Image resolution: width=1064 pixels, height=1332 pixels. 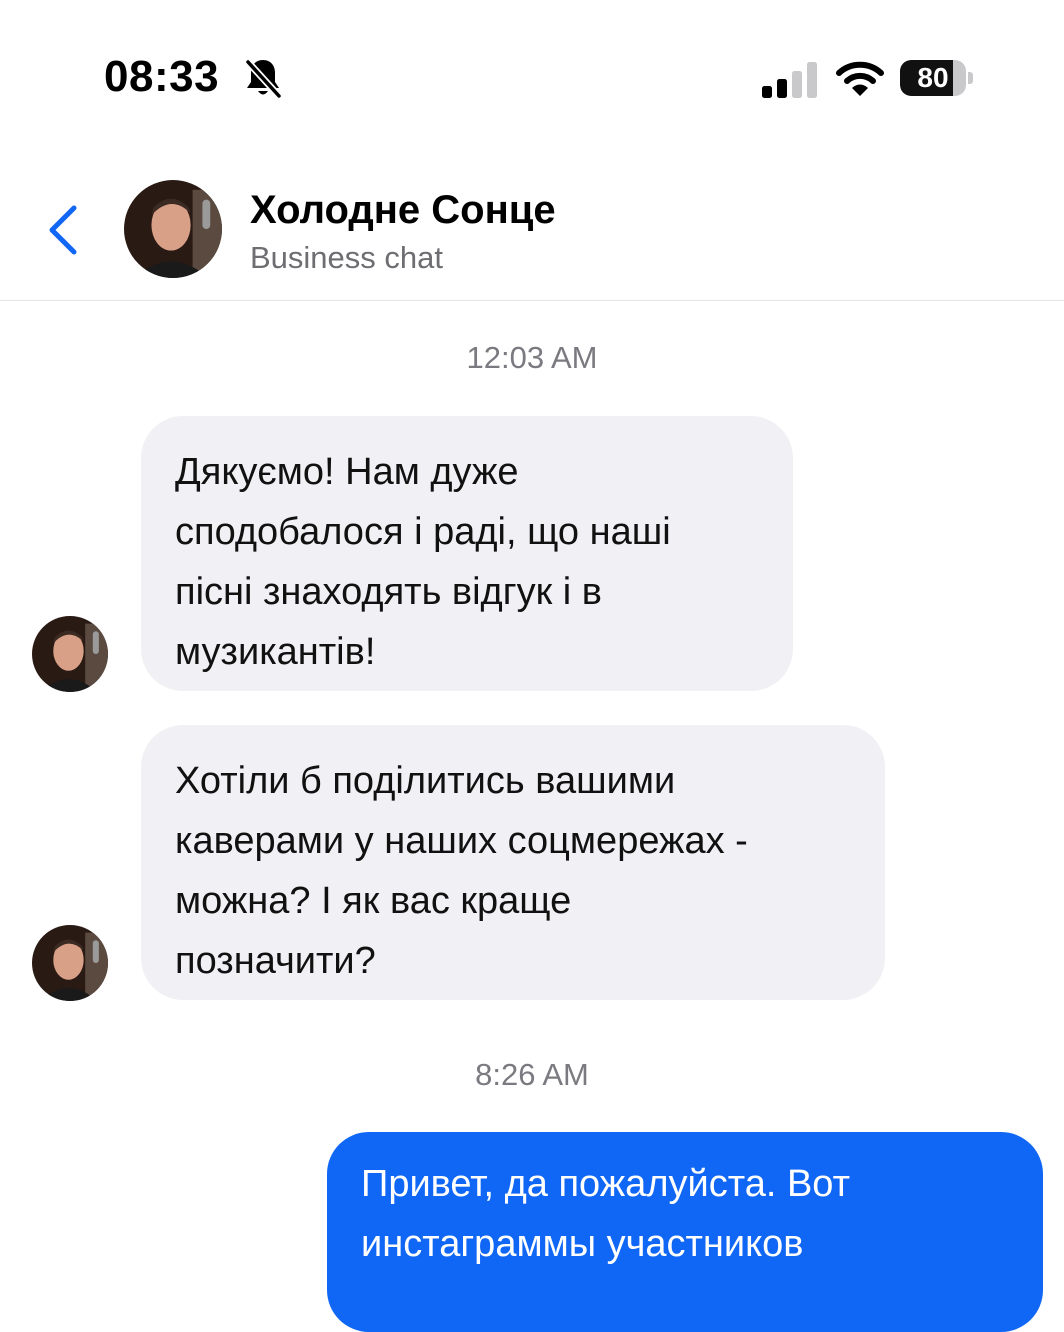 What do you see at coordinates (373, 901) in the screenshot?
I see `message-line: можна? І як вас краще` at bounding box center [373, 901].